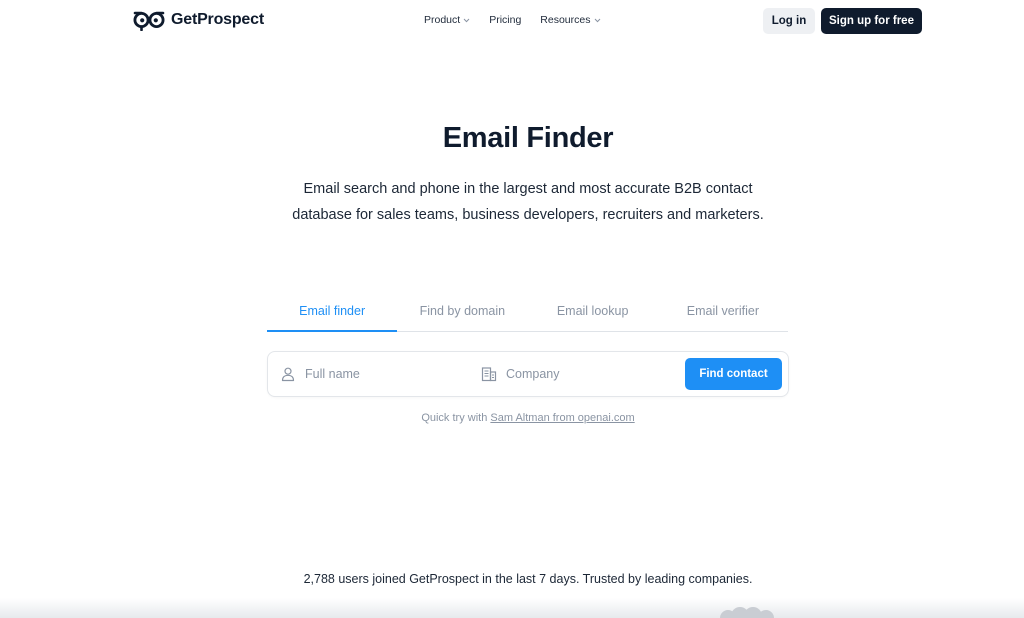 This screenshot has height=618, width=1024. Describe the element at coordinates (512, 608) in the screenshot. I see `customer-logos-strip` at that location.